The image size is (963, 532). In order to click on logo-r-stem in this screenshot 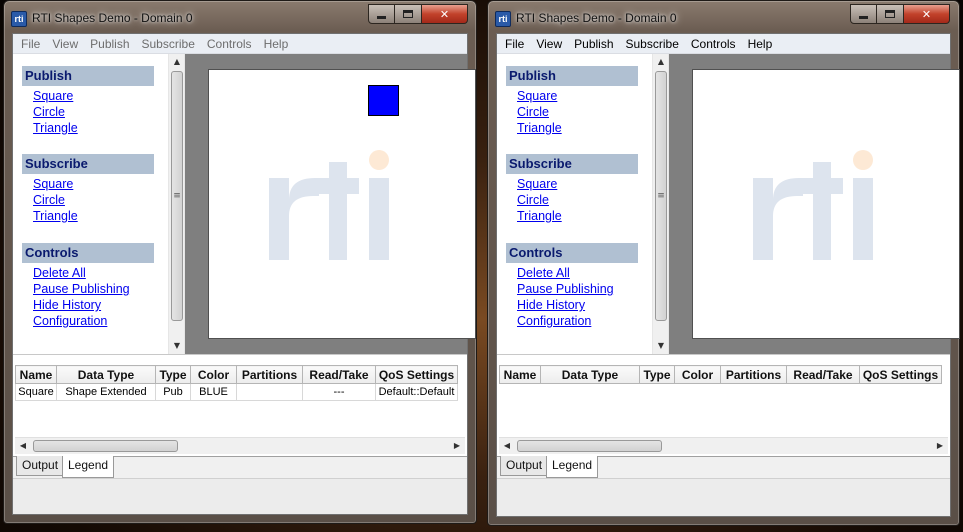, I will do `click(279, 219)`.